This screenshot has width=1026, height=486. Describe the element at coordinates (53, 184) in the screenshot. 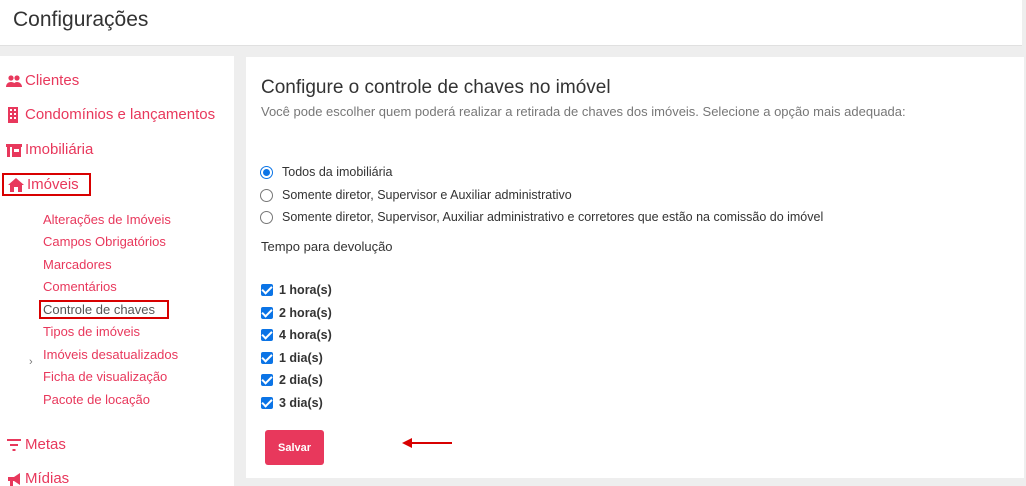

I see `sidebar-item-label: Imóveis` at that location.